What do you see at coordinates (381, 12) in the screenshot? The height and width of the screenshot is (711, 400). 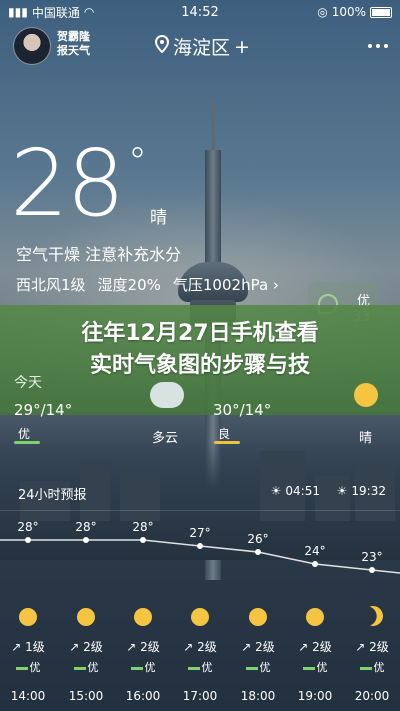 I see `battery-icon` at bounding box center [381, 12].